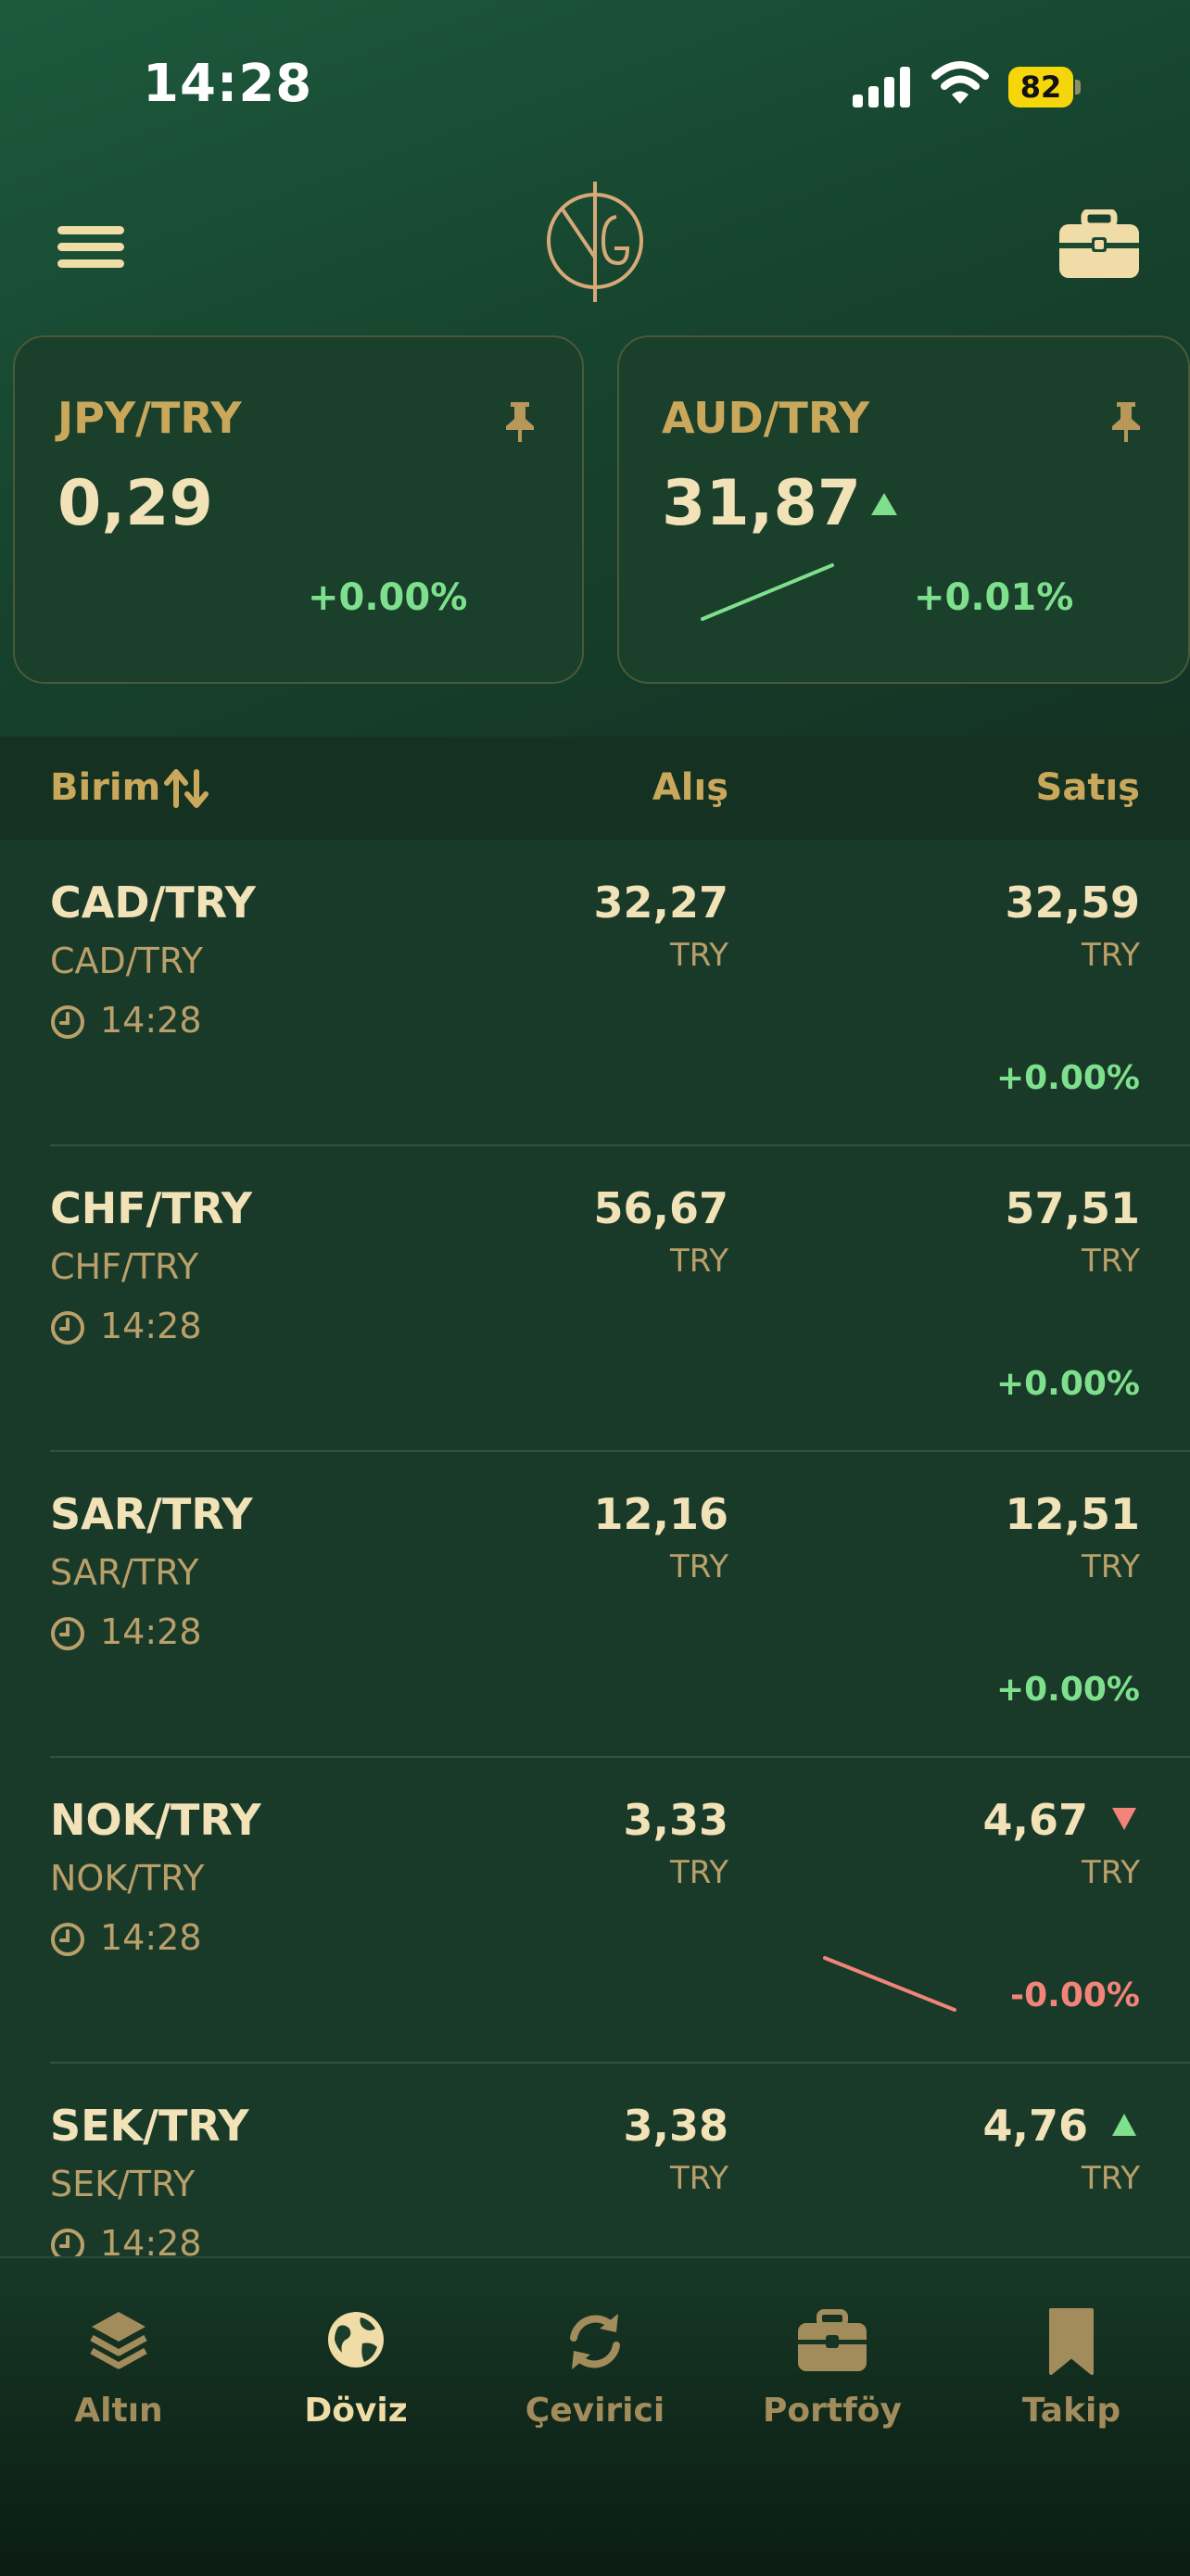 The image size is (1190, 2576). I want to click on yg-monogram-logo, so click(595, 242).